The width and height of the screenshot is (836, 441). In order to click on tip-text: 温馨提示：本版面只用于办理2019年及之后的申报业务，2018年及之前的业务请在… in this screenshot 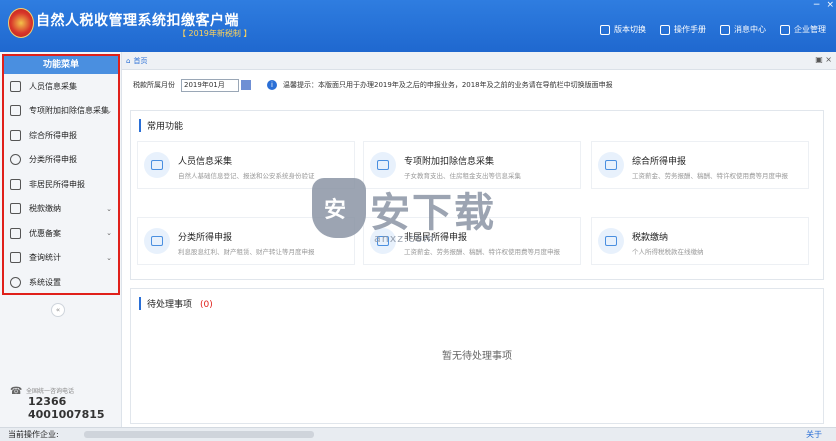, I will do `click(448, 85)`.